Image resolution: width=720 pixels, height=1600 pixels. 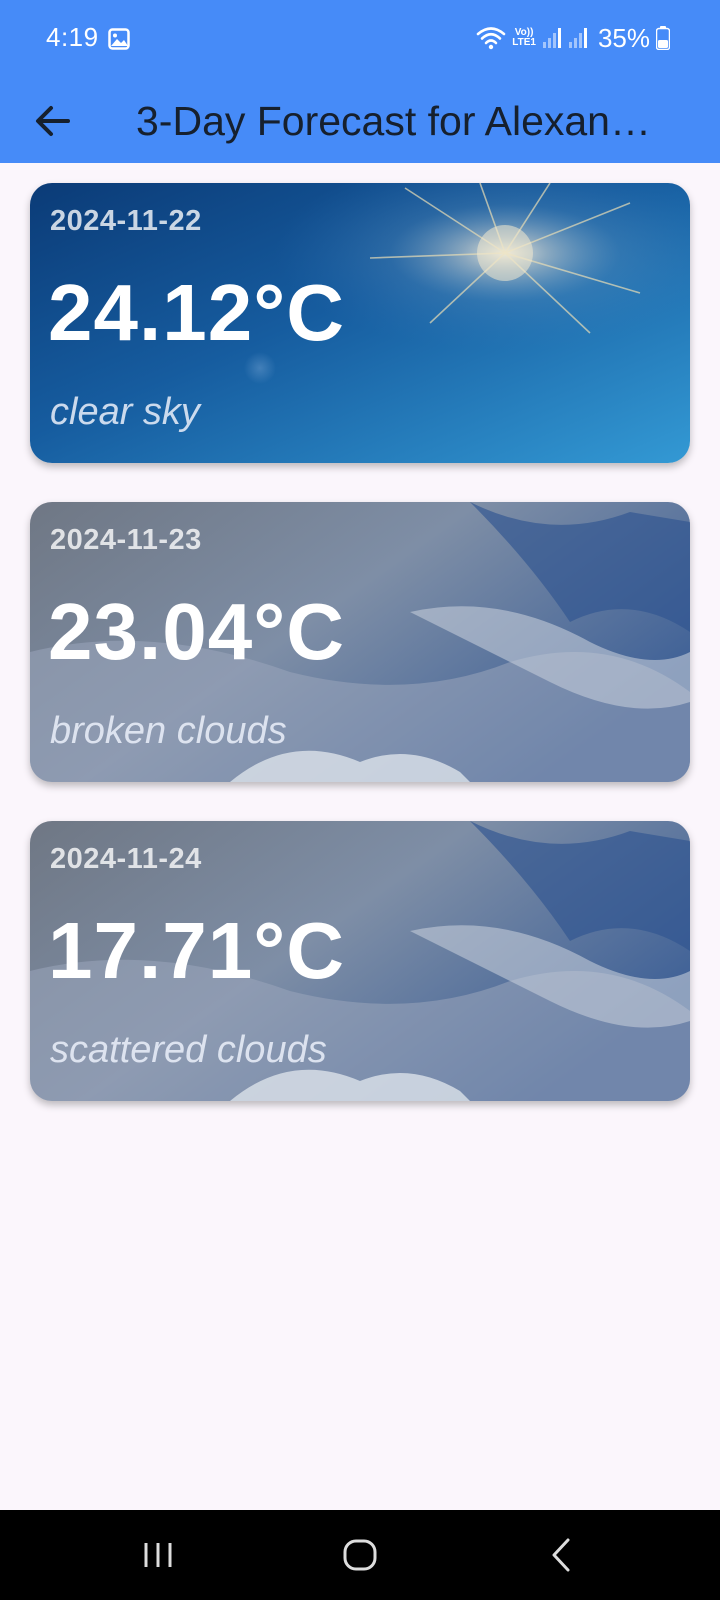 I want to click on forecast-temperature: 24.12°C, so click(x=196, y=312).